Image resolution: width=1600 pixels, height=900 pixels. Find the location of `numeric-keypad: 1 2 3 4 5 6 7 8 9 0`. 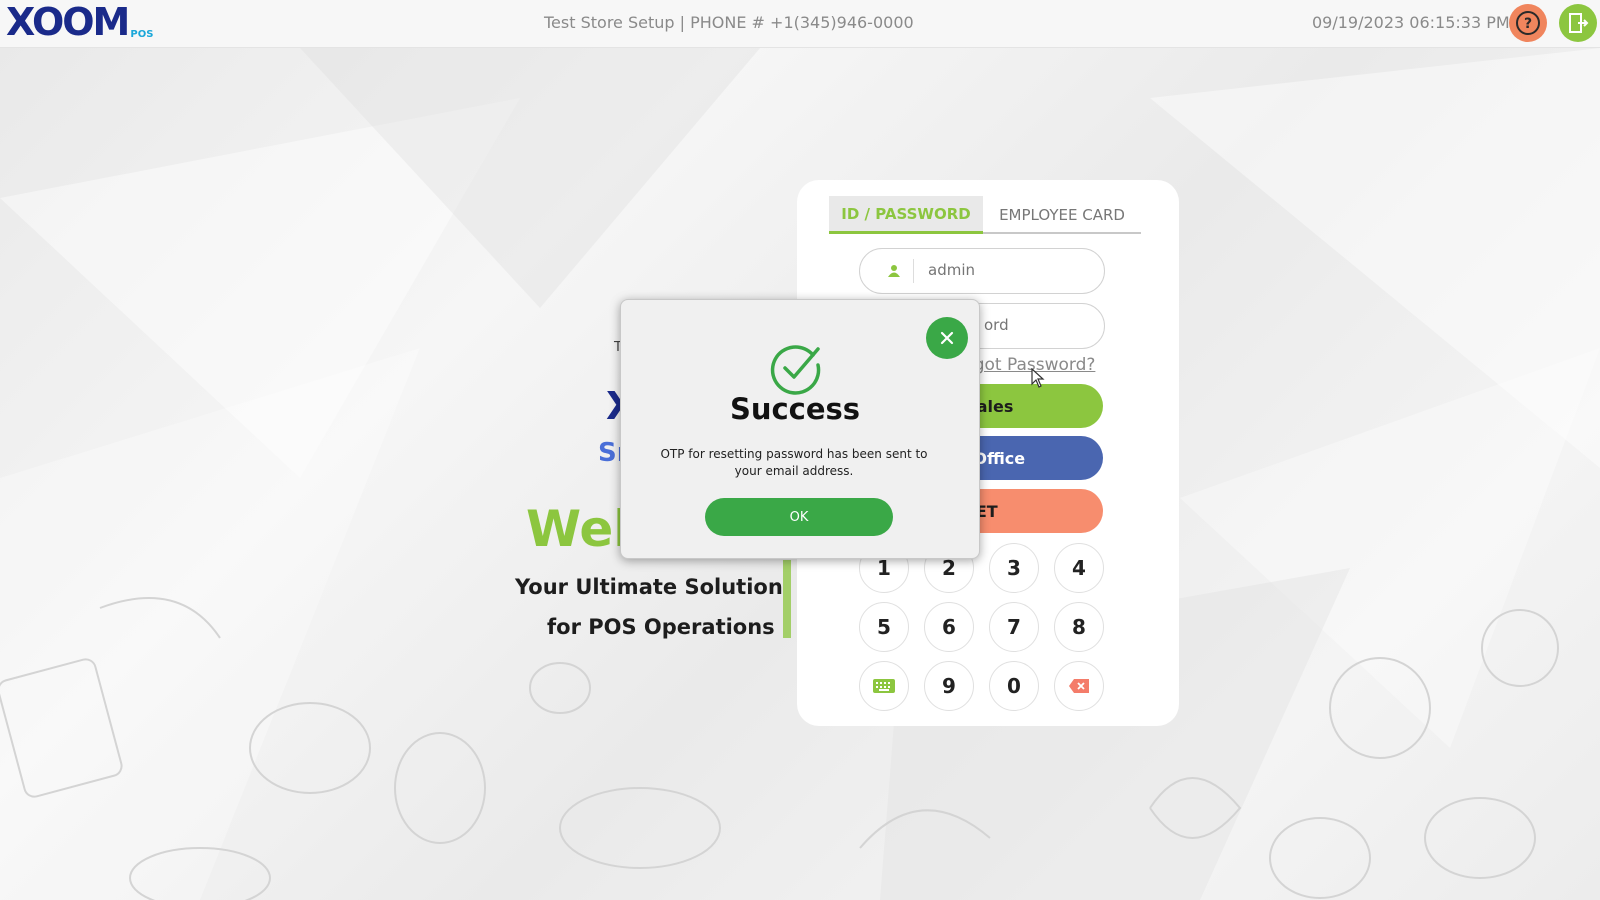

numeric-keypad: 1 2 3 4 5 6 7 8 9 0 is located at coordinates (984, 628).